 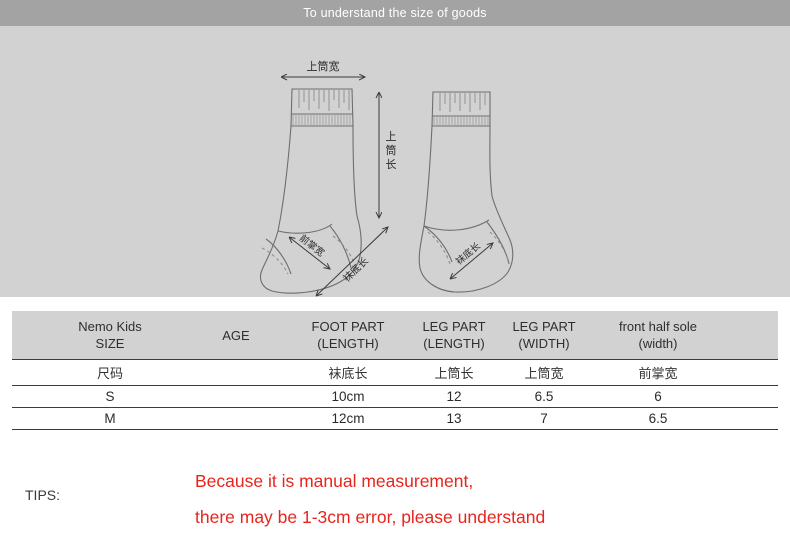 What do you see at coordinates (454, 396) in the screenshot?
I see `cell-leg-length: 12` at bounding box center [454, 396].